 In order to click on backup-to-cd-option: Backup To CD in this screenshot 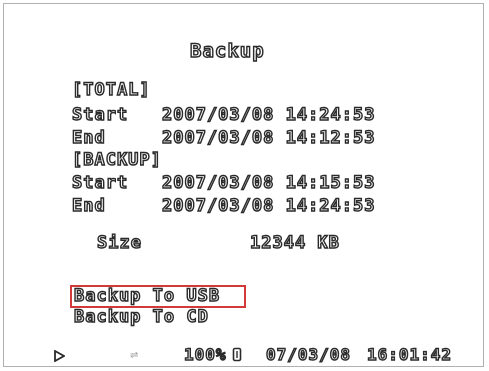, I will do `click(141, 316)`.